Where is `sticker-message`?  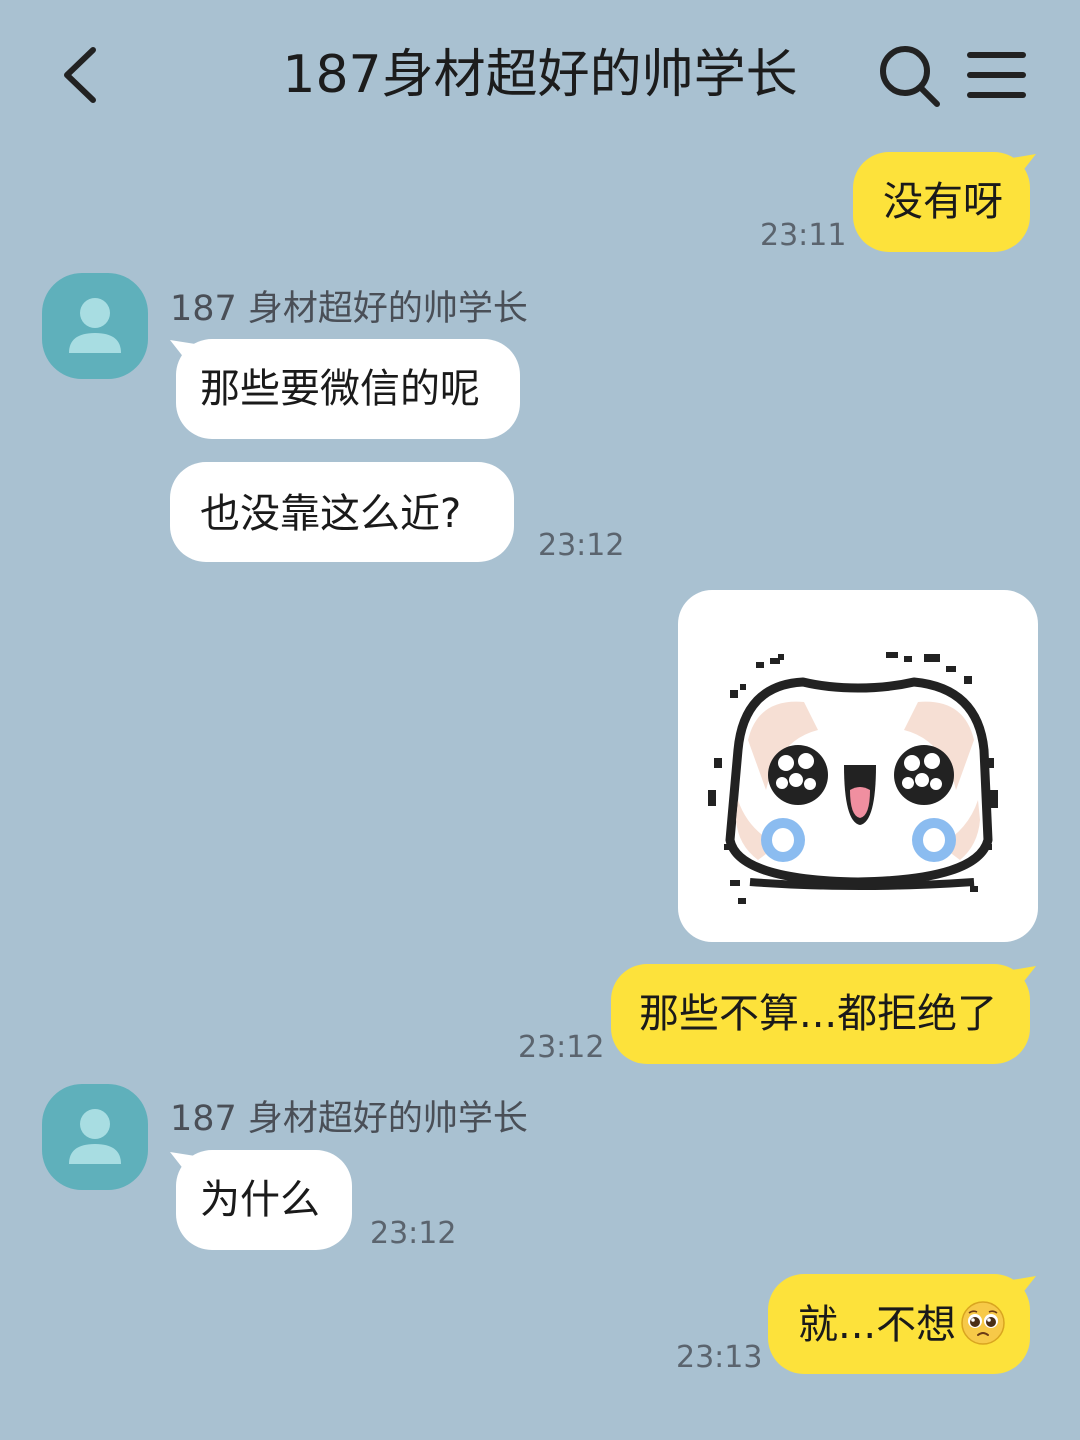 sticker-message is located at coordinates (858, 766).